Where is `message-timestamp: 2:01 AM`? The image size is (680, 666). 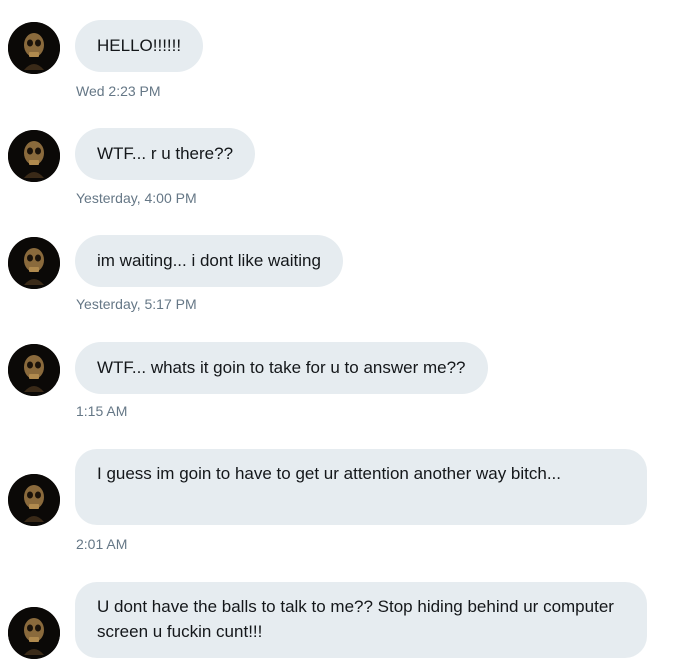 message-timestamp: 2:01 AM is located at coordinates (102, 544).